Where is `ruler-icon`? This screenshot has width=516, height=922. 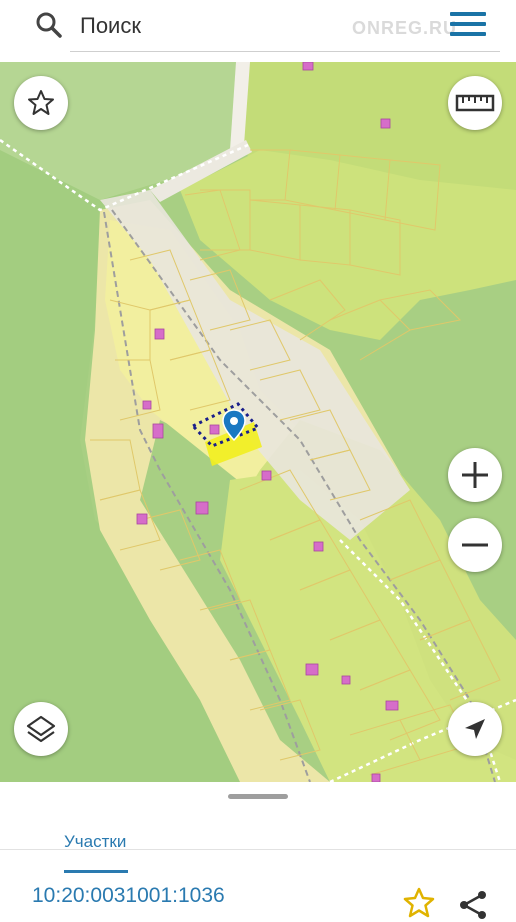 ruler-icon is located at coordinates (475, 103).